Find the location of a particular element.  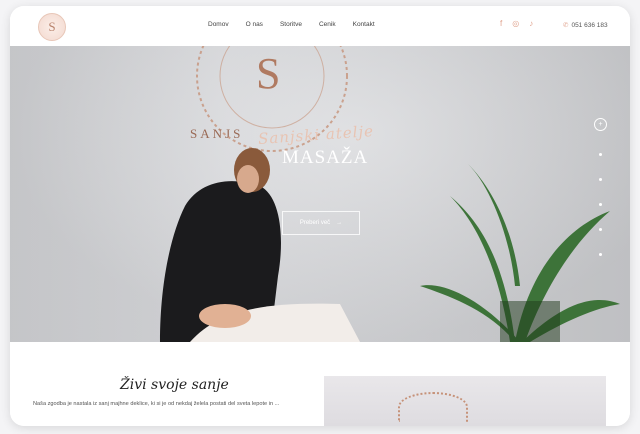

read-more-button: Preberi več → is located at coordinates (321, 223).